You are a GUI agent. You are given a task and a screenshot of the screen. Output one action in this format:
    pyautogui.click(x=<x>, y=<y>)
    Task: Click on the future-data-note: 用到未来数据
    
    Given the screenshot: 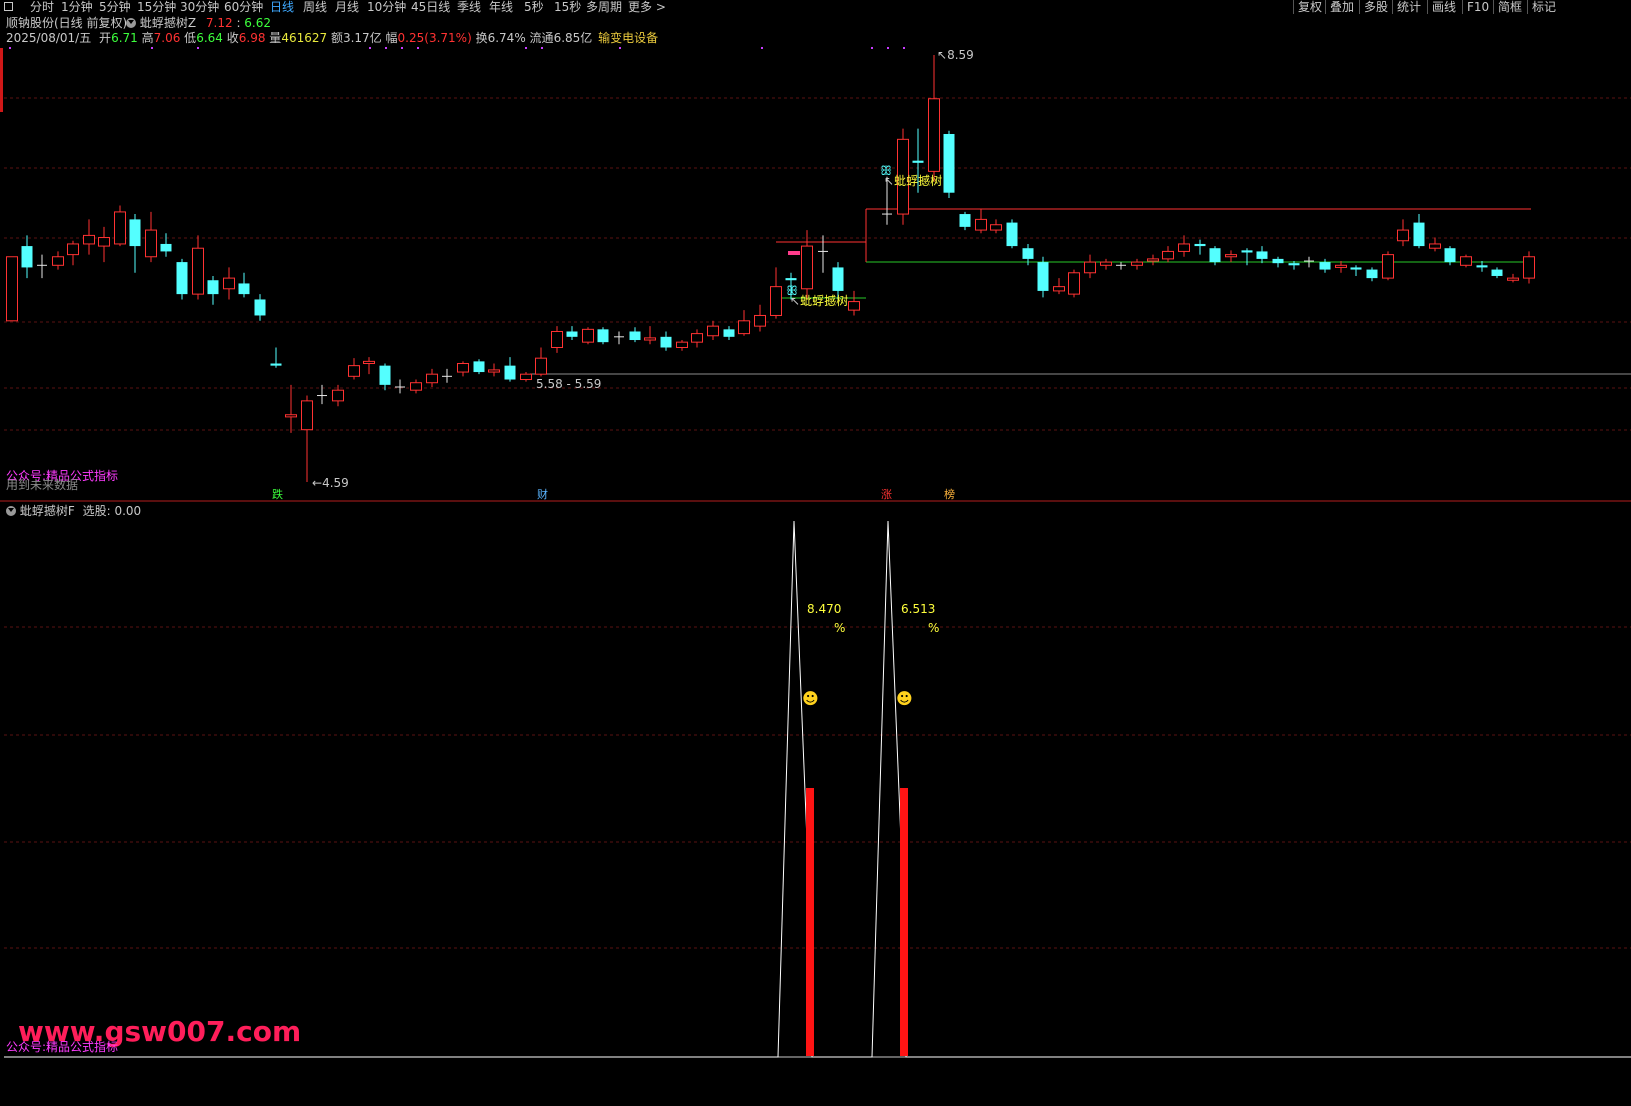 What is the action you would take?
    pyautogui.click(x=42, y=485)
    